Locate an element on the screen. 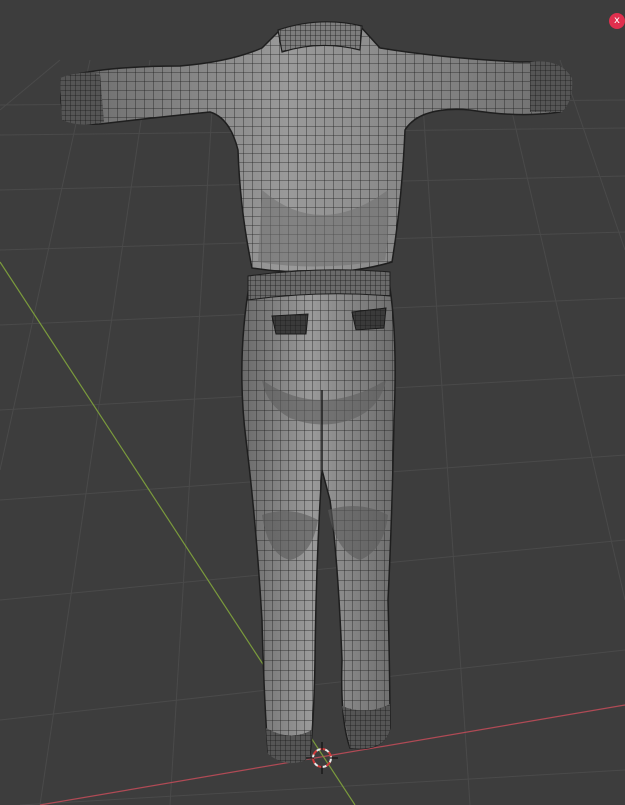 This screenshot has width=625, height=805. right-cuff-wire is located at coordinates (551, 86).